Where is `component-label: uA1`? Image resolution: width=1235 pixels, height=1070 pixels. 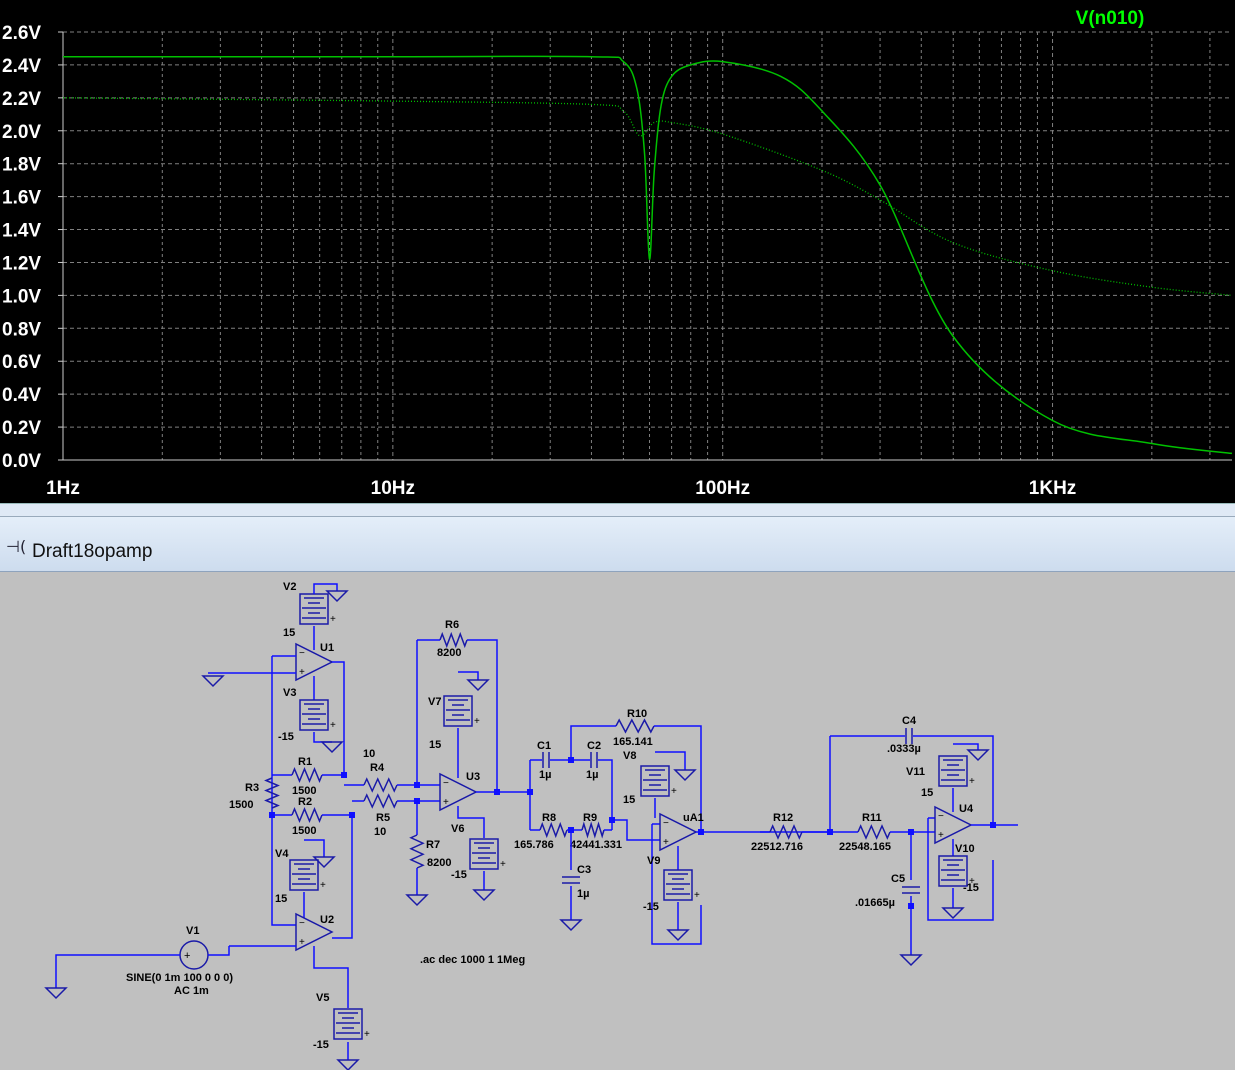
component-label: uA1 is located at coordinates (693, 818).